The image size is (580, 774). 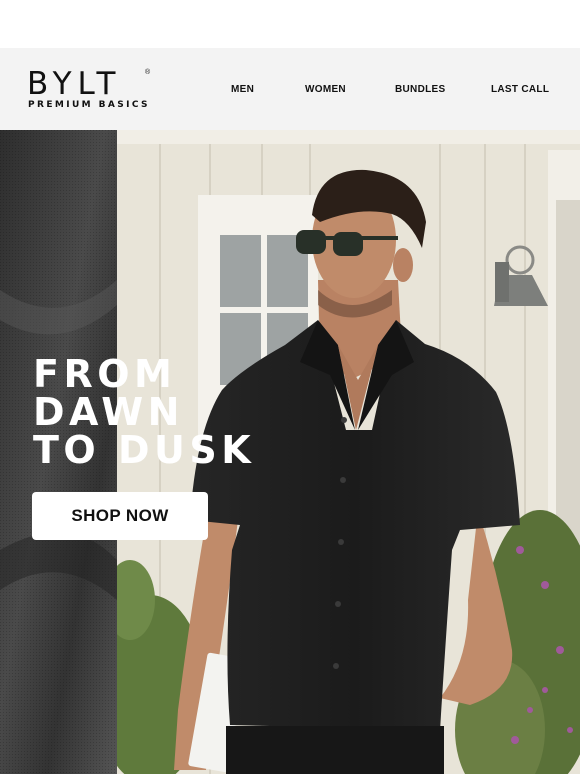 I want to click on headline-line-1: FROM, so click(x=105, y=374).